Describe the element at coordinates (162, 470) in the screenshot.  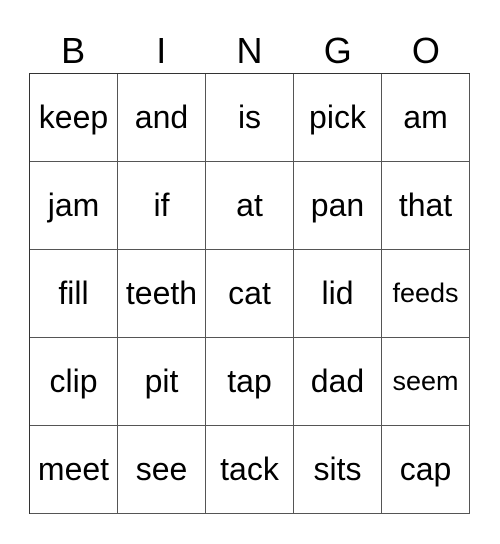
I see `bingo-cell: see` at that location.